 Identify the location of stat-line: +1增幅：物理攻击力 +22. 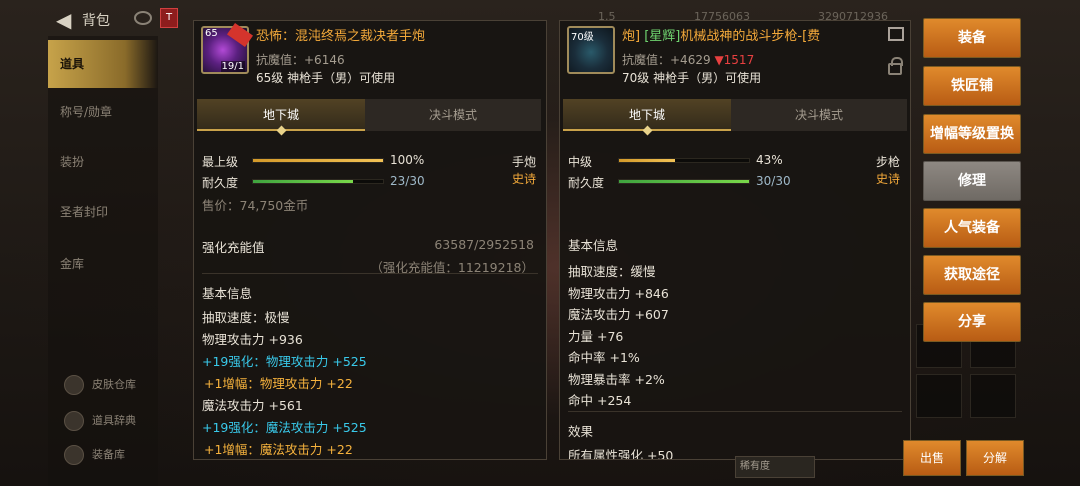
(278, 383).